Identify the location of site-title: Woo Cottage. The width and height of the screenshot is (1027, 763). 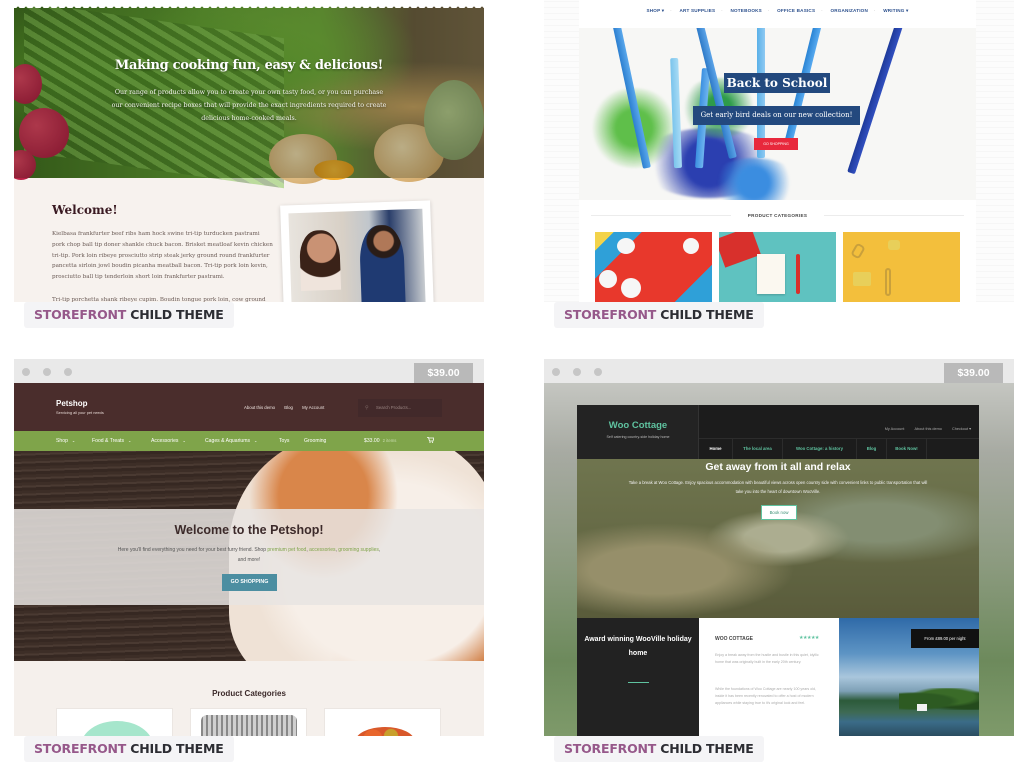
(638, 425).